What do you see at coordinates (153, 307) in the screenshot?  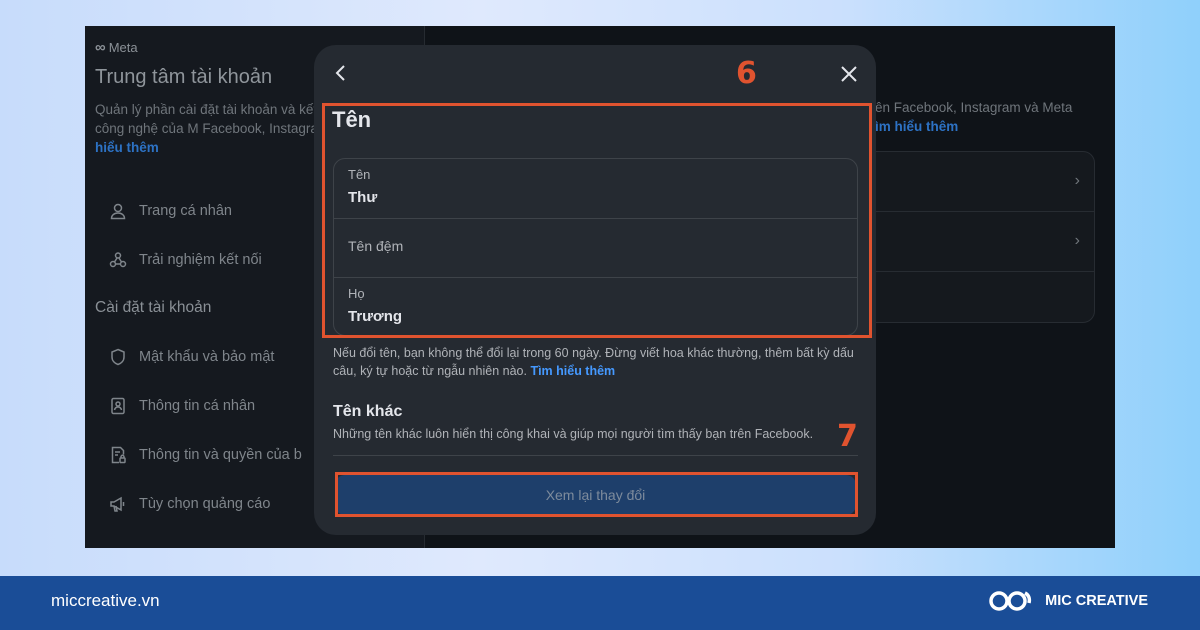 I see `account-settings-heading: Cài đặt tài khoản` at bounding box center [153, 307].